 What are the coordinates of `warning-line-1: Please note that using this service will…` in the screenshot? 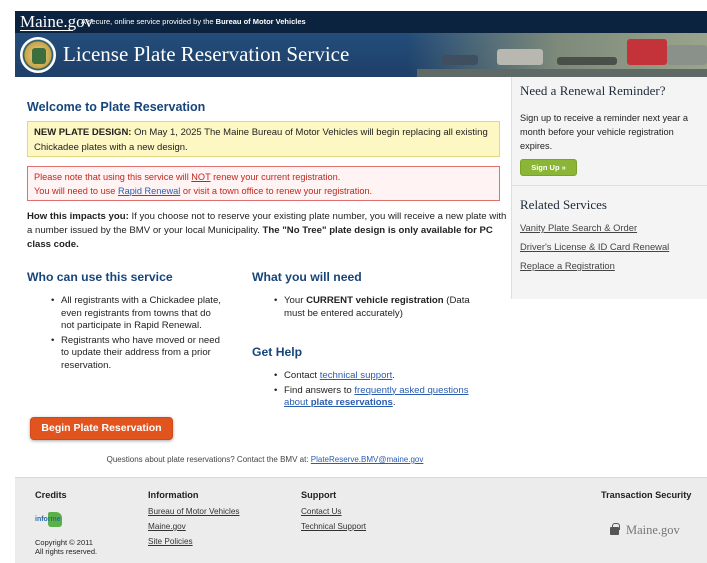 It's located at (263, 177).